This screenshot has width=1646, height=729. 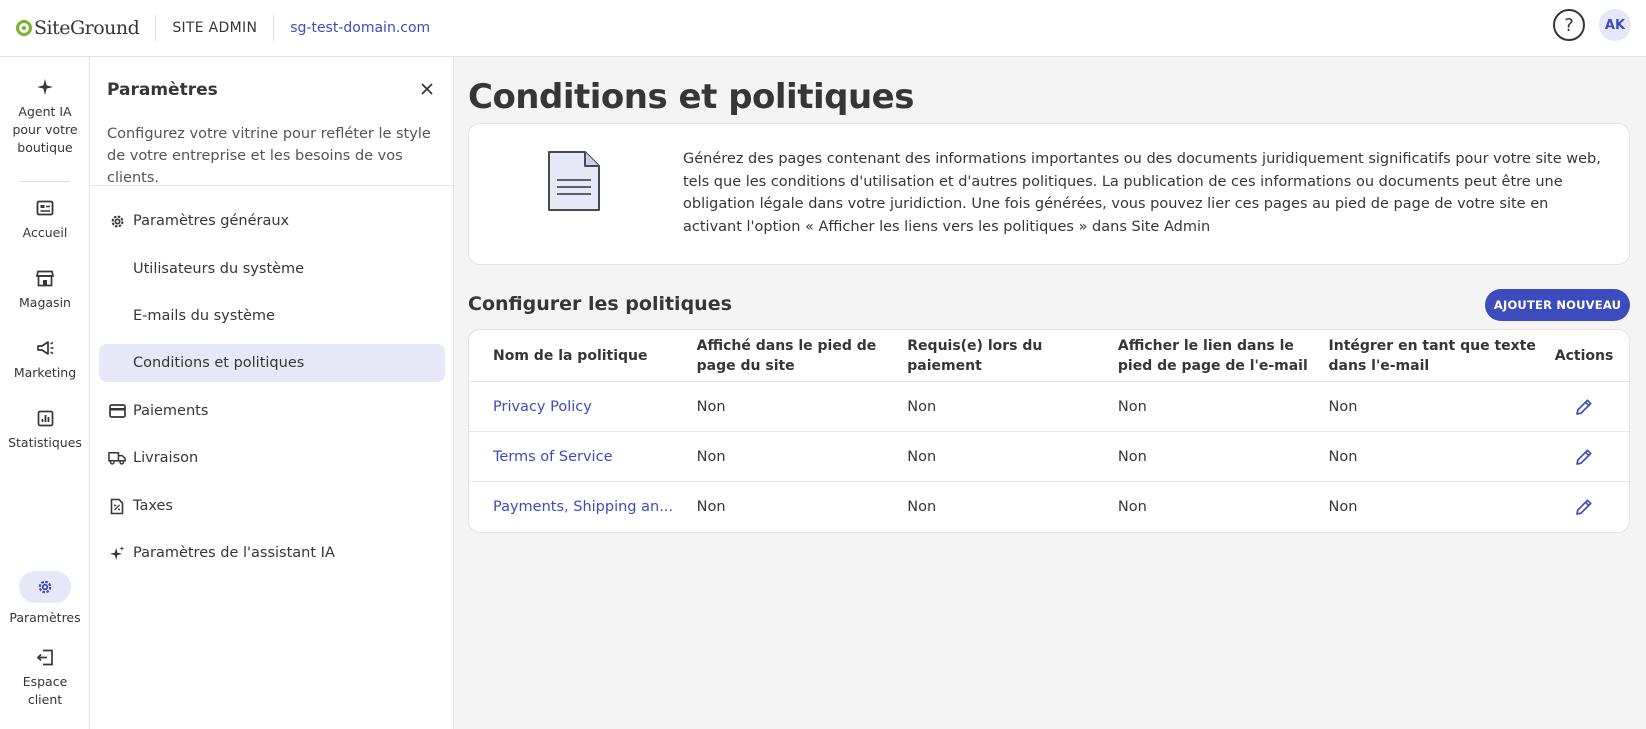 I want to click on exit-icon, so click(x=45, y=657).